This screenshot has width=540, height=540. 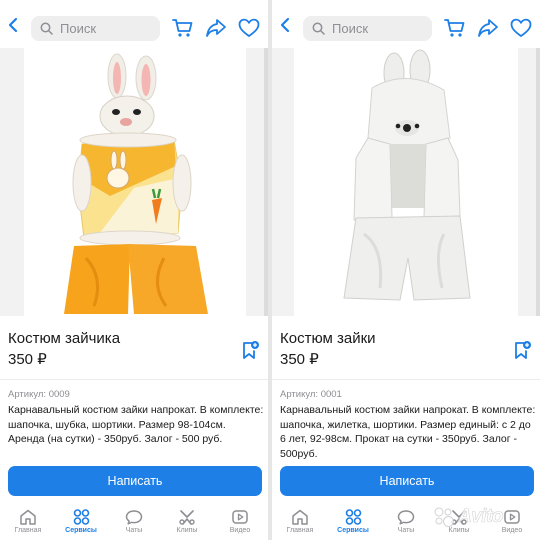 I want to click on orange-bunny-costume-image, so click(x=136, y=183).